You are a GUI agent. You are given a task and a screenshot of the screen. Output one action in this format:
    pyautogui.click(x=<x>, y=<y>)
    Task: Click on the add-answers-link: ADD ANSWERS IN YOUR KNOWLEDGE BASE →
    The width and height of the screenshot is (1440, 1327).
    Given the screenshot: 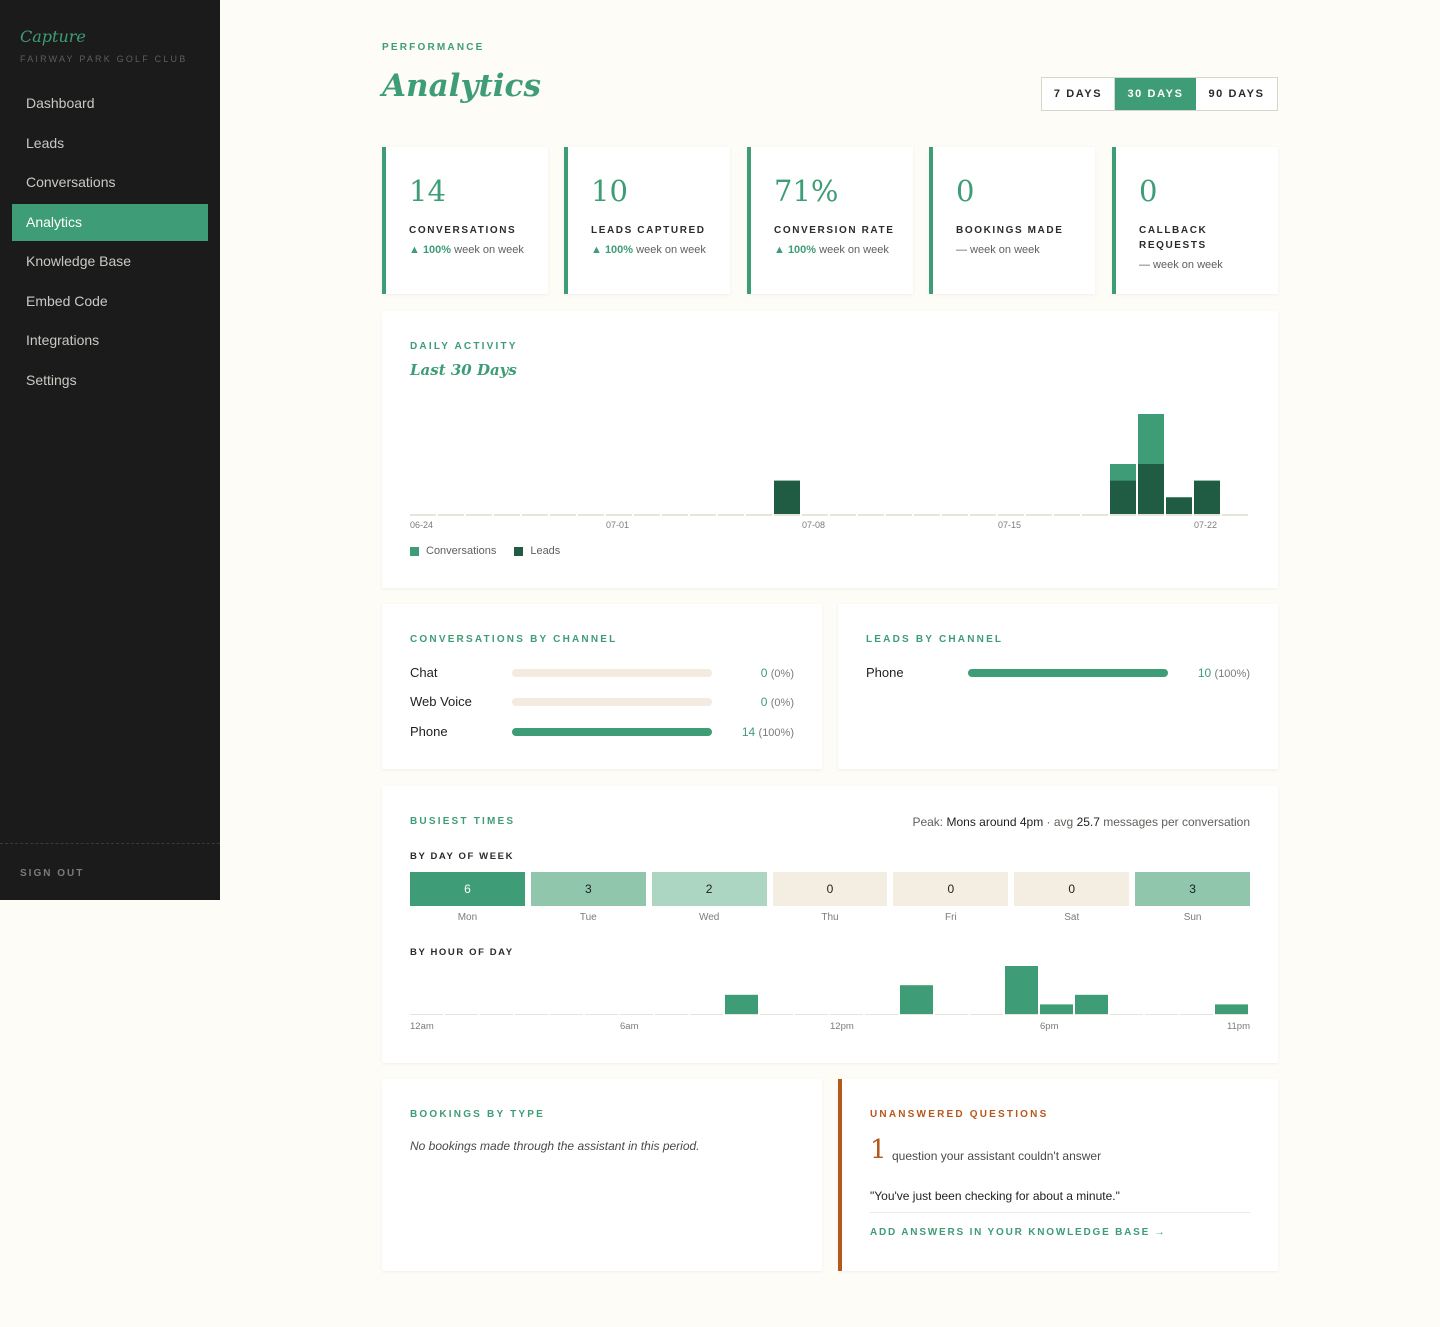 What is the action you would take?
    pyautogui.click(x=1018, y=1232)
    